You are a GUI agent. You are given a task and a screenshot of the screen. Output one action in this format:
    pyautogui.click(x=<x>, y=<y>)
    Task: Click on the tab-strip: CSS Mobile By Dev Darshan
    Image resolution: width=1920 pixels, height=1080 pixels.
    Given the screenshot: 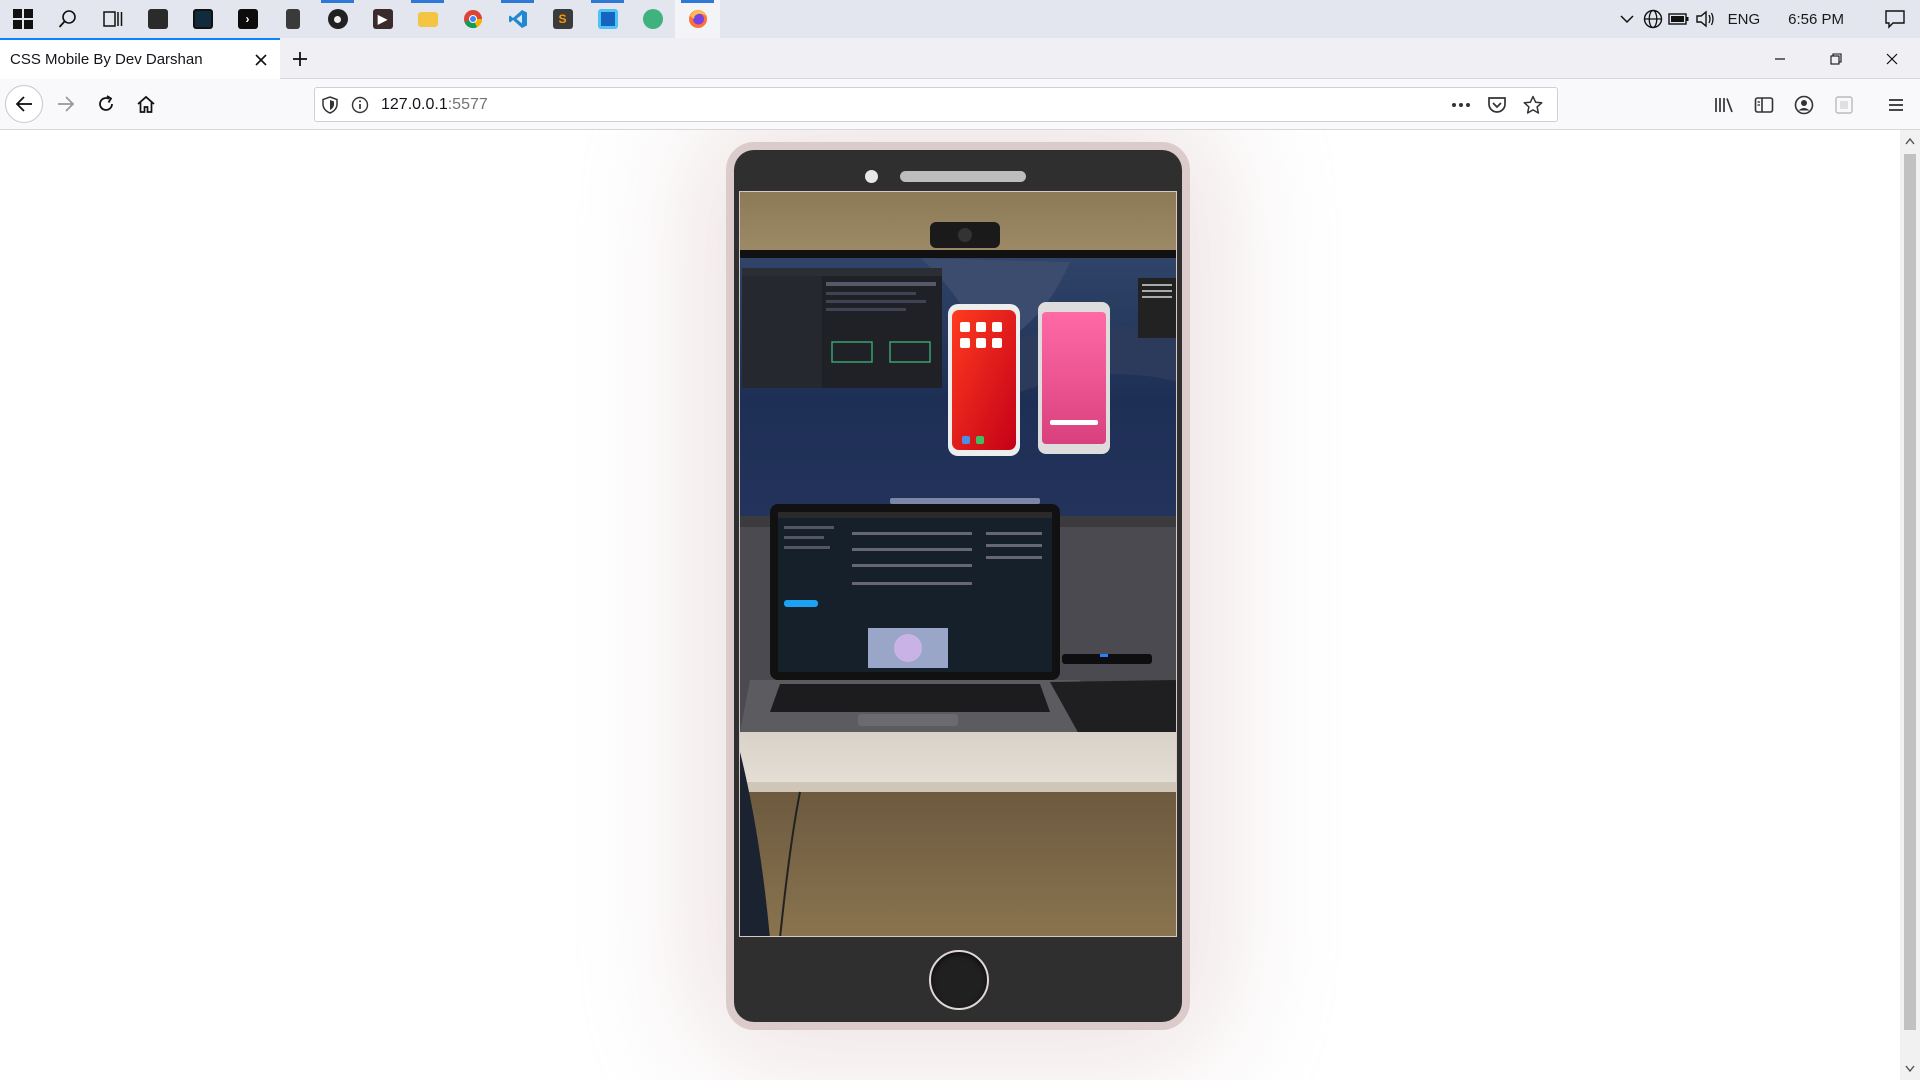 What is the action you would take?
    pyautogui.click(x=960, y=58)
    